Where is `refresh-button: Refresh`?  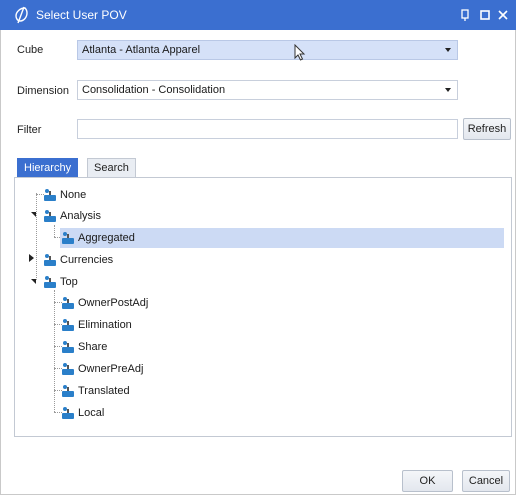 refresh-button: Refresh is located at coordinates (487, 129).